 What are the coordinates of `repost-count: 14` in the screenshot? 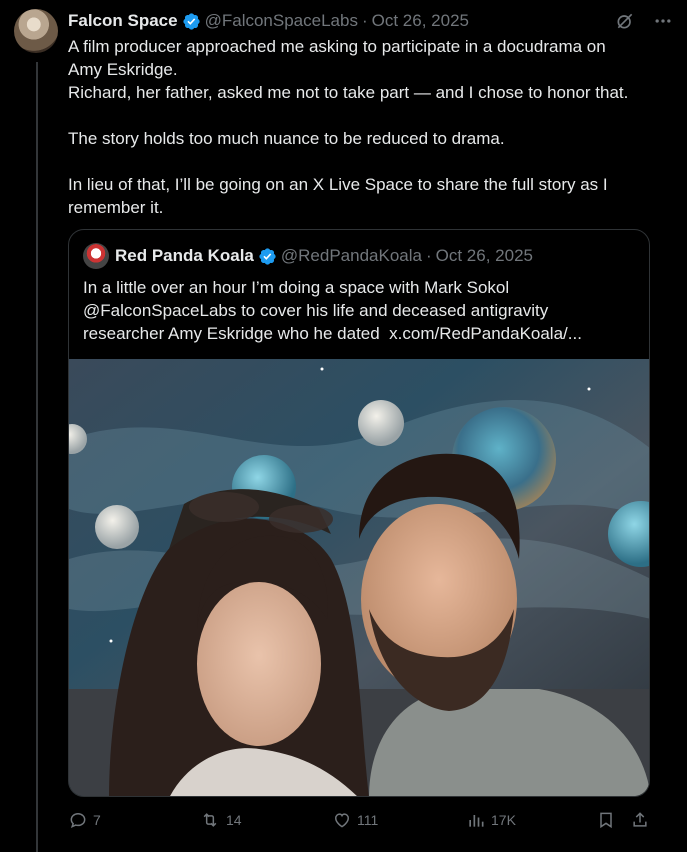 It's located at (234, 820).